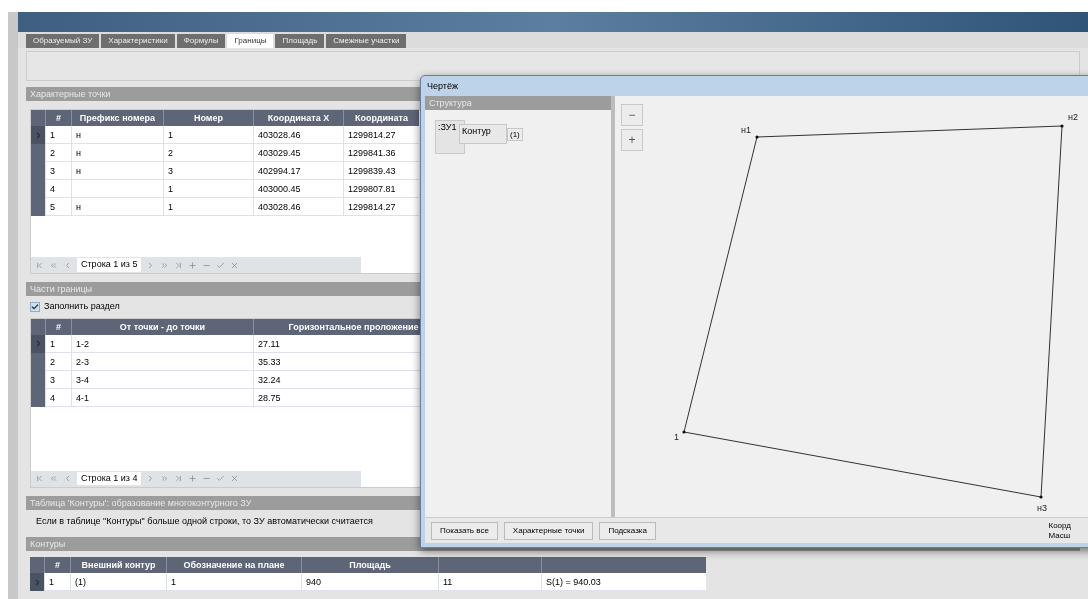  I want to click on column-header: Координата X, so click(298, 118).